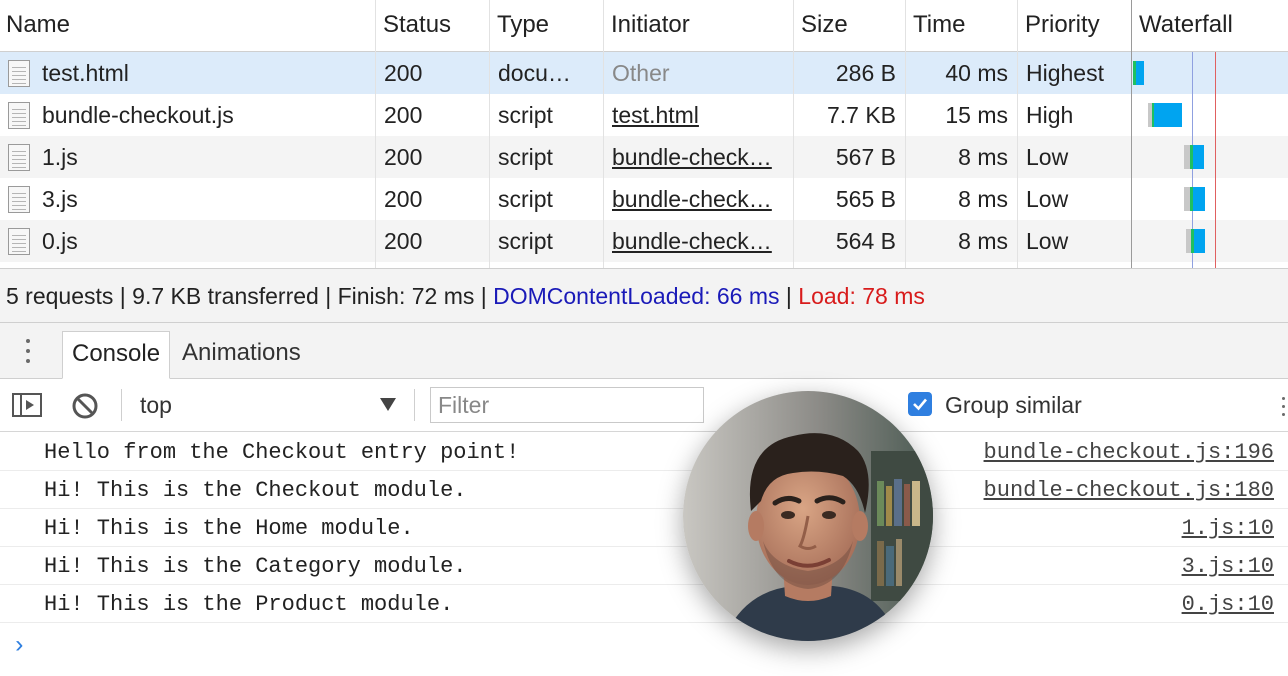  I want to click on console-message-text: Hi! This is the Product module., so click(249, 604).